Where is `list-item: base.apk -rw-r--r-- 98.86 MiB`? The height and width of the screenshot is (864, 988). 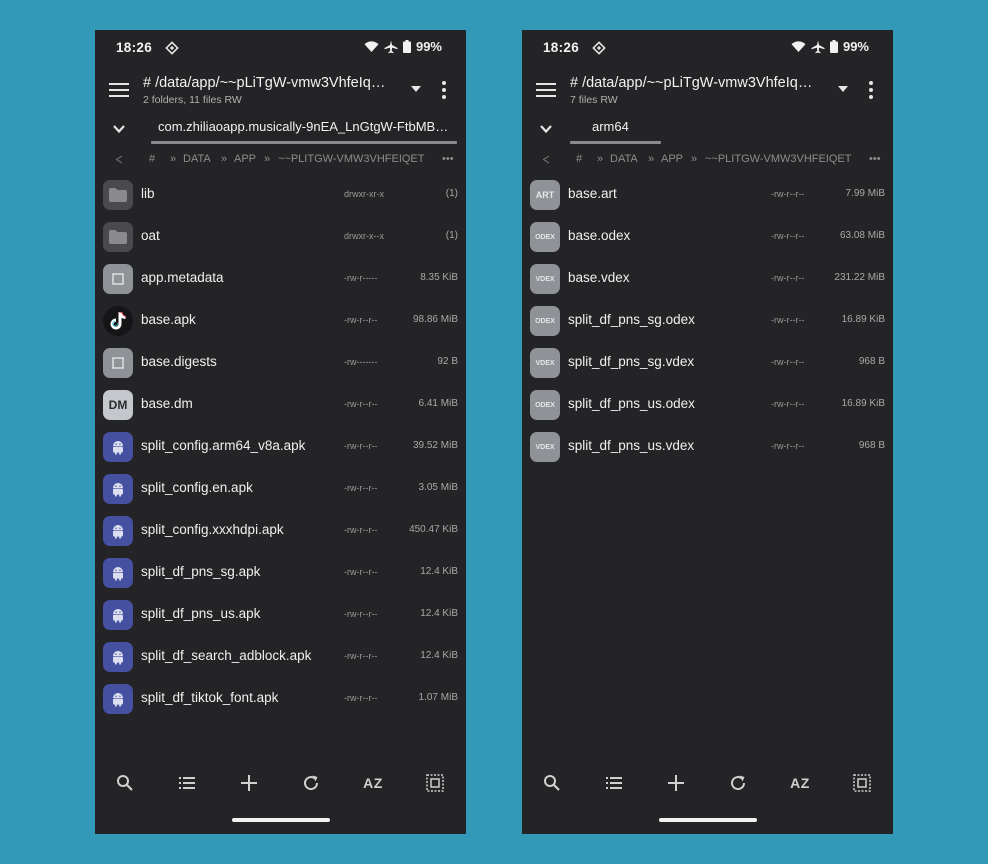
list-item: base.apk -rw-r--r-- 98.86 MiB is located at coordinates (280, 322).